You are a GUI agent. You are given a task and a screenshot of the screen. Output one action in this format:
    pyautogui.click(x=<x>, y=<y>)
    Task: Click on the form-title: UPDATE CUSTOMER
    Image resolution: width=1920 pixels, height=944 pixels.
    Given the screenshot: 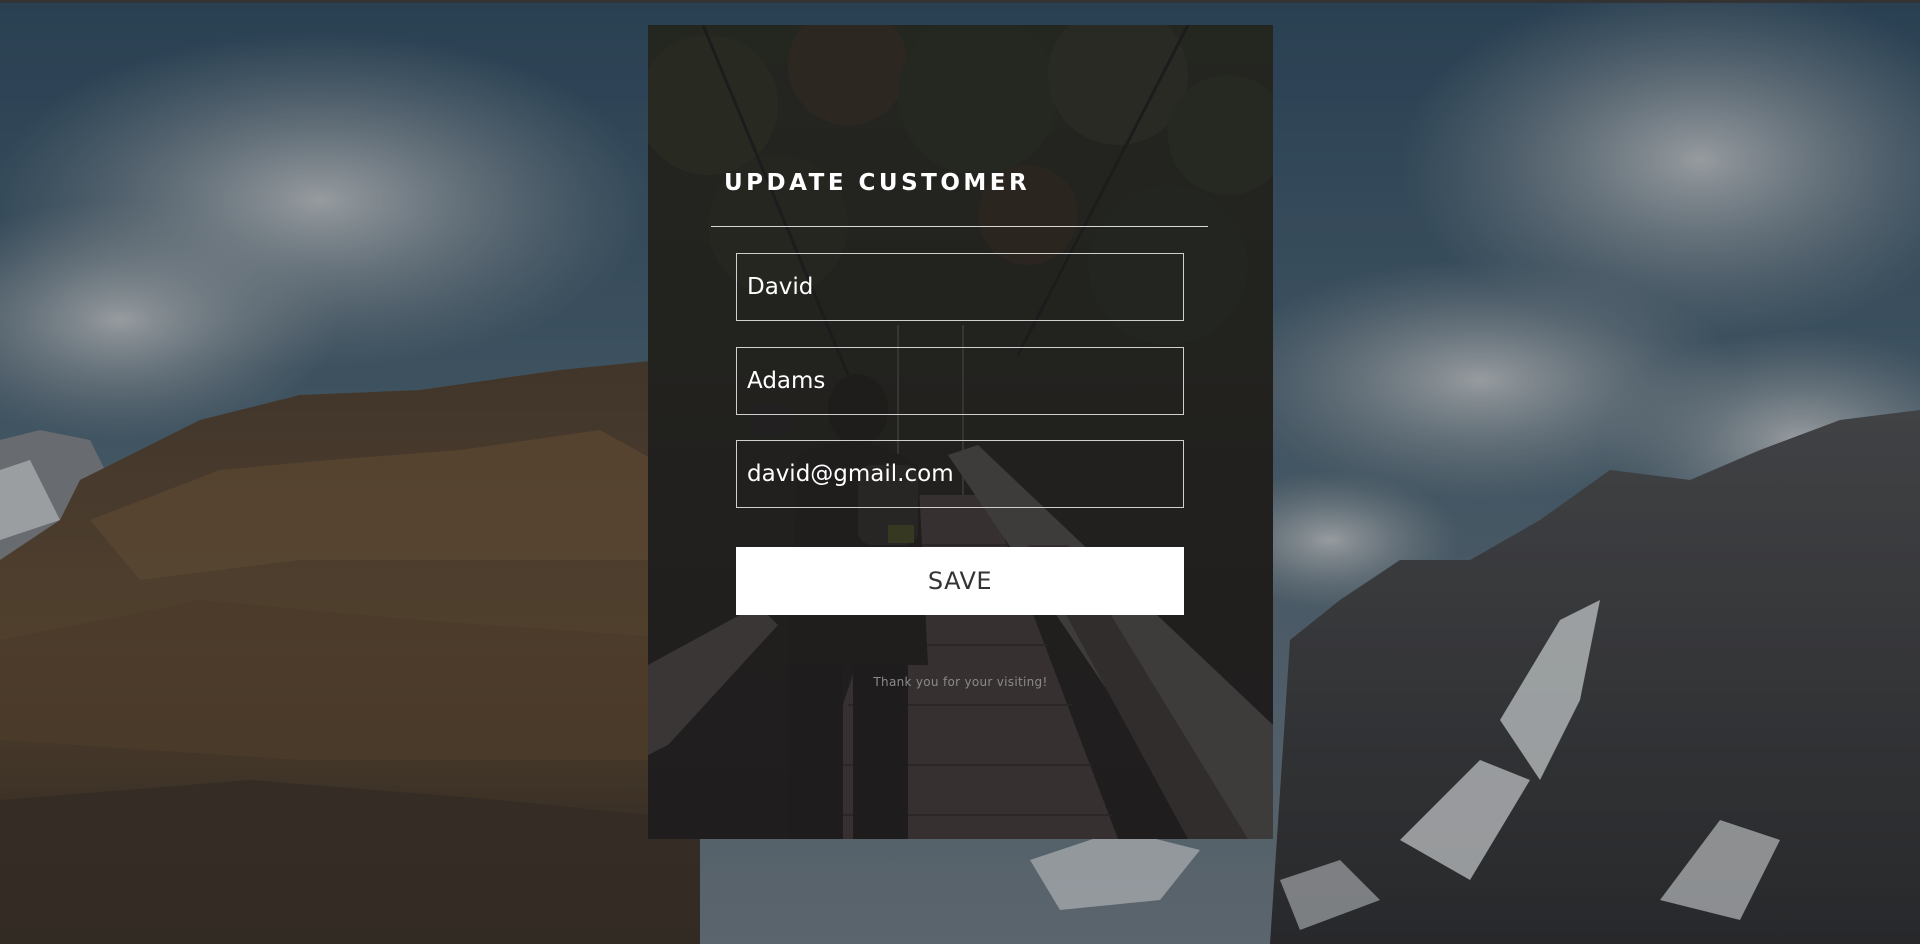 What is the action you would take?
    pyautogui.click(x=877, y=183)
    